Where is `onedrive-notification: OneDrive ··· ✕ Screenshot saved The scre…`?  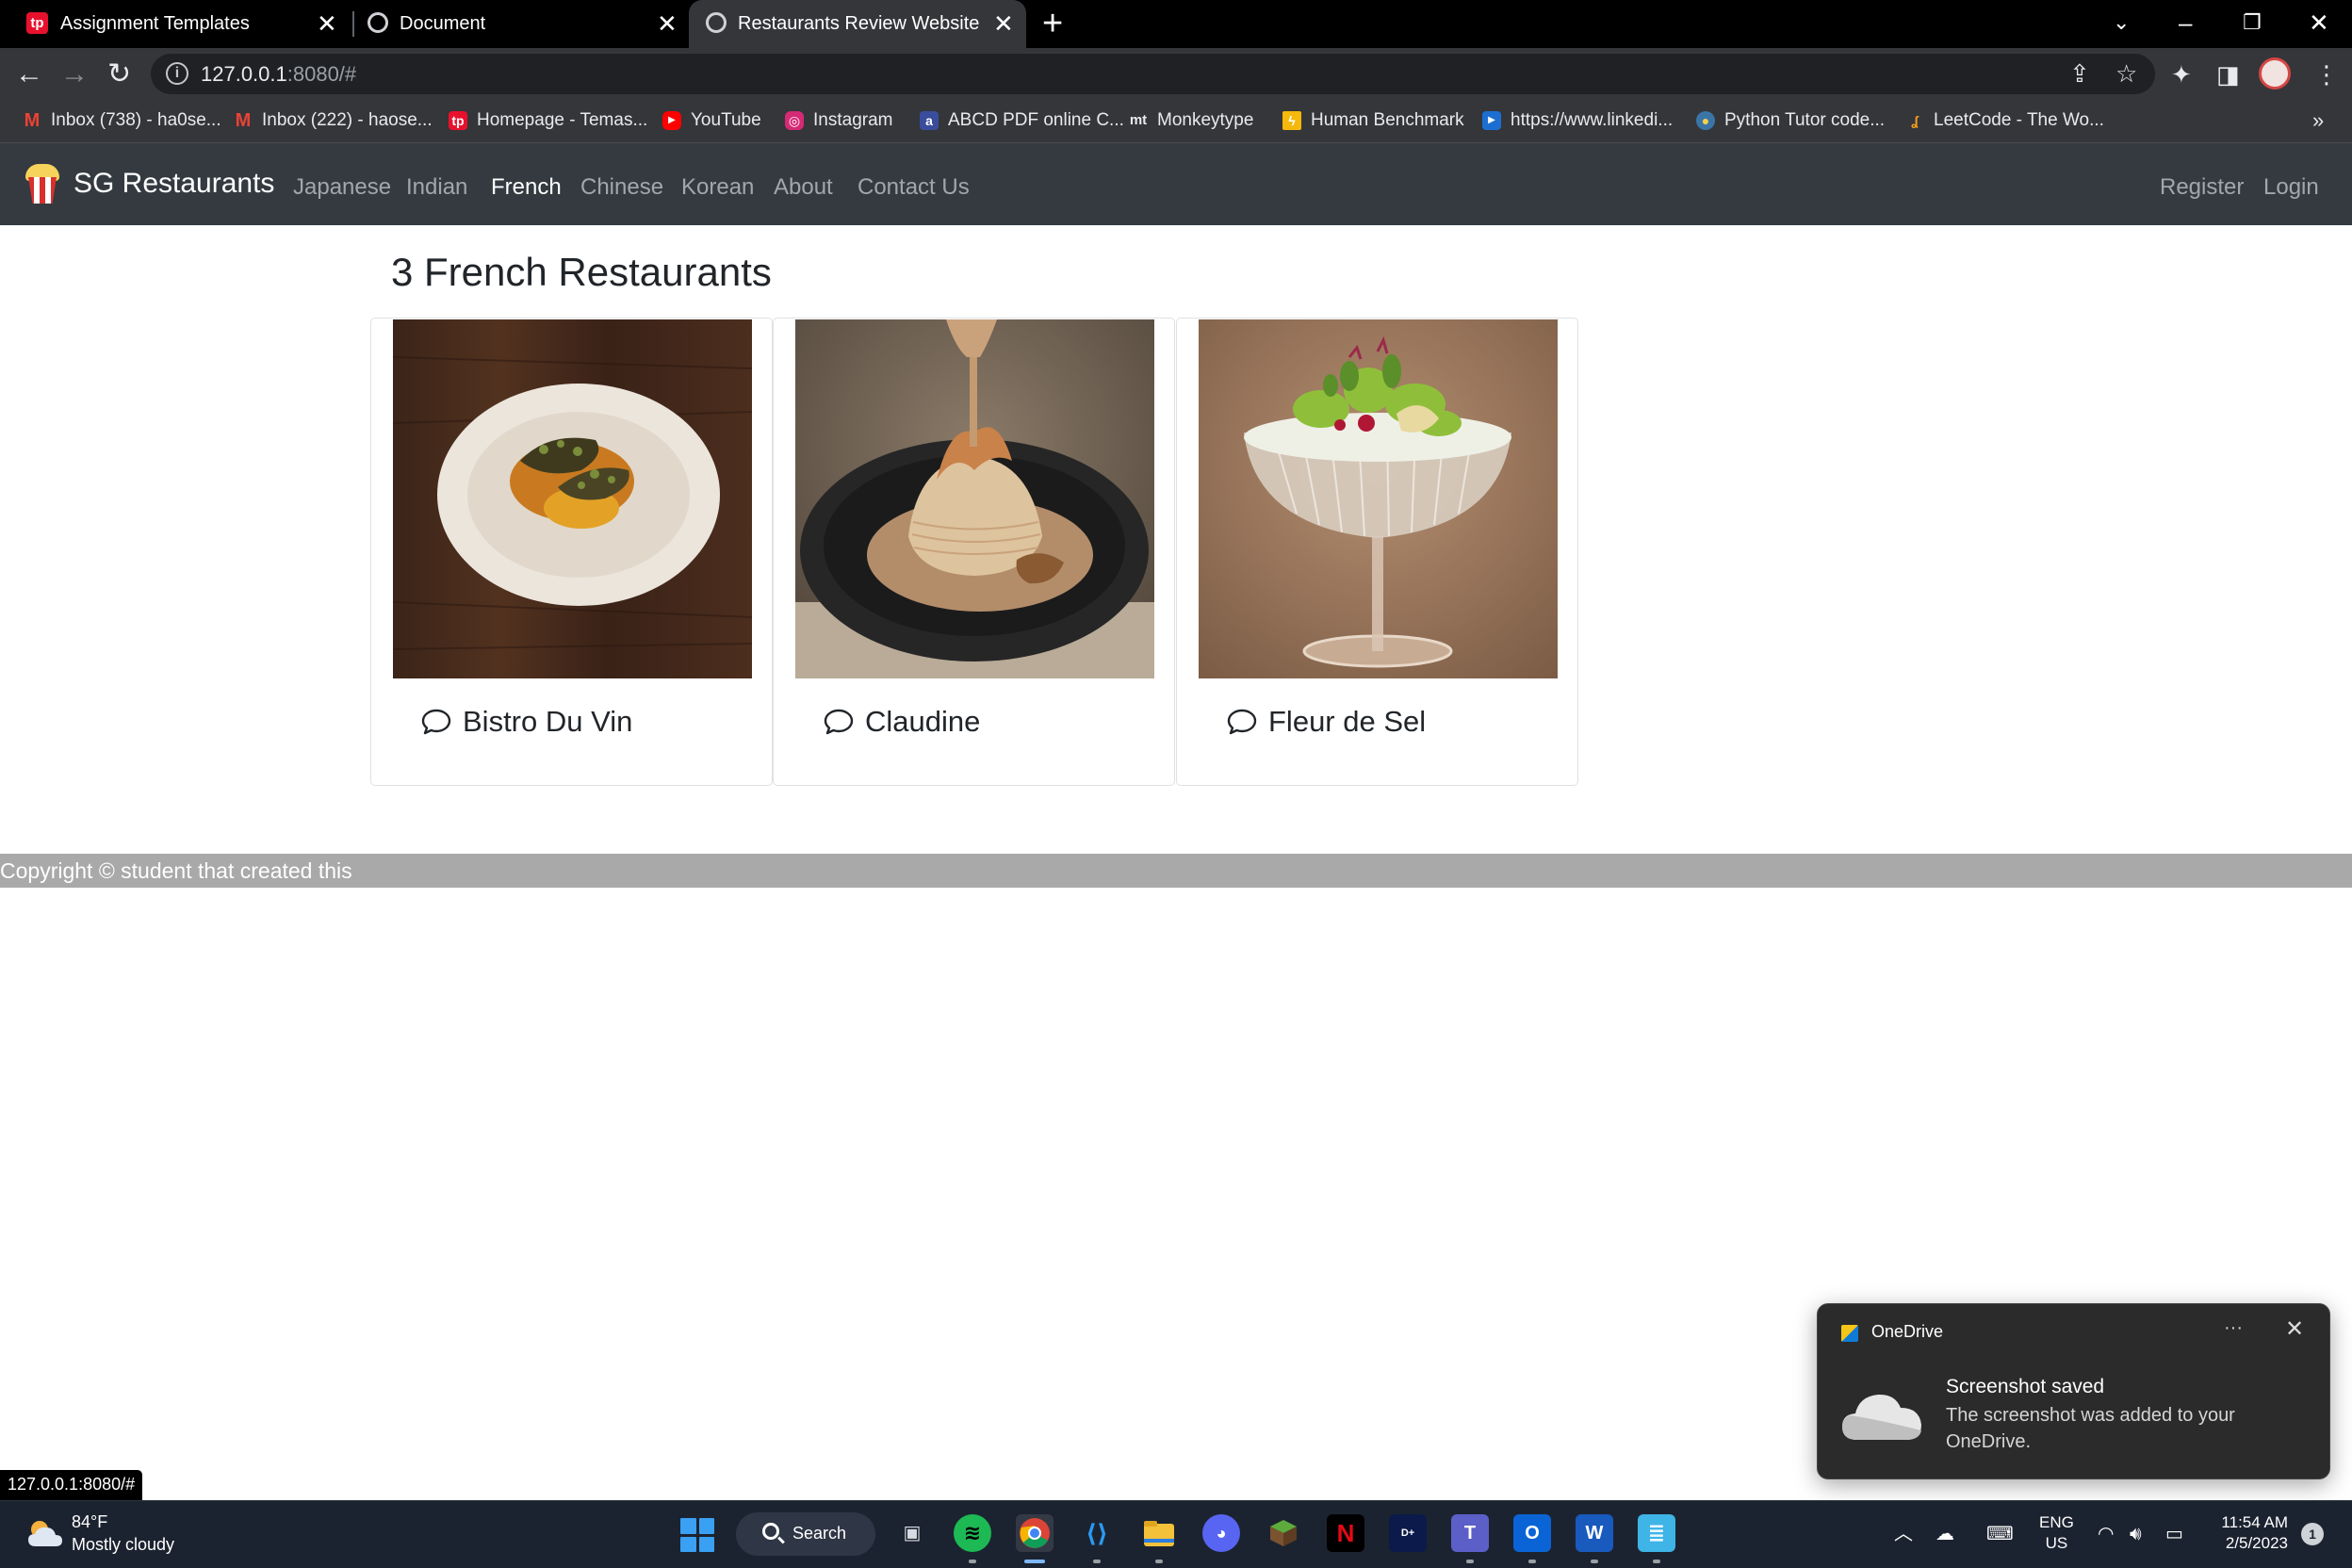
onedrive-notification: OneDrive ··· ✕ Screenshot saved The scre… is located at coordinates (2074, 1391).